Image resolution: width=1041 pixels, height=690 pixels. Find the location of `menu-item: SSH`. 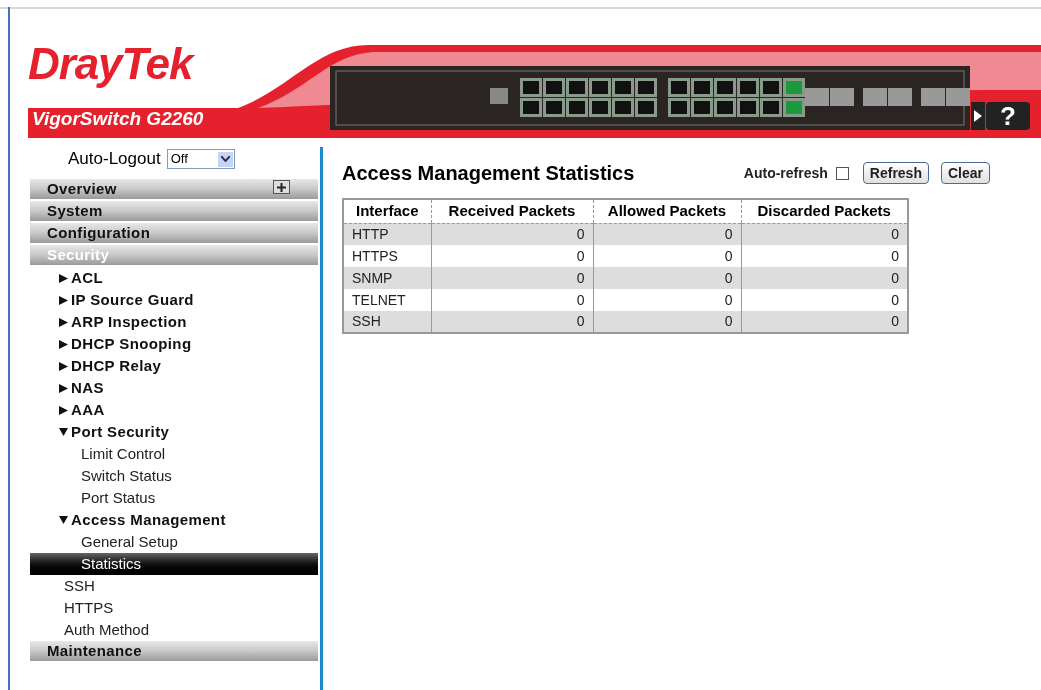

menu-item: SSH is located at coordinates (174, 586).